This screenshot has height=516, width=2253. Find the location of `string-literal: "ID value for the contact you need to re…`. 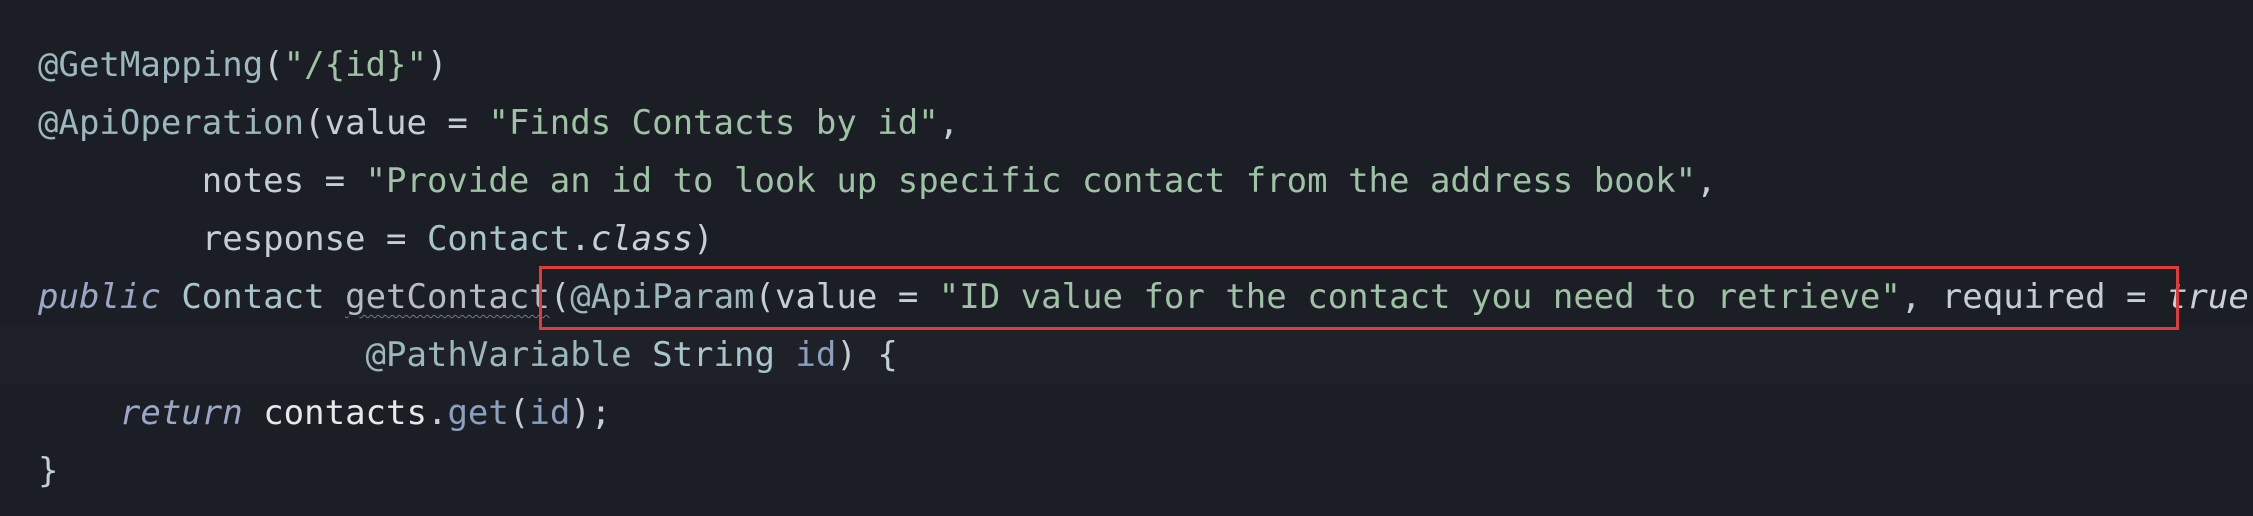

string-literal: "ID value for the contact you need to re… is located at coordinates (1419, 297).